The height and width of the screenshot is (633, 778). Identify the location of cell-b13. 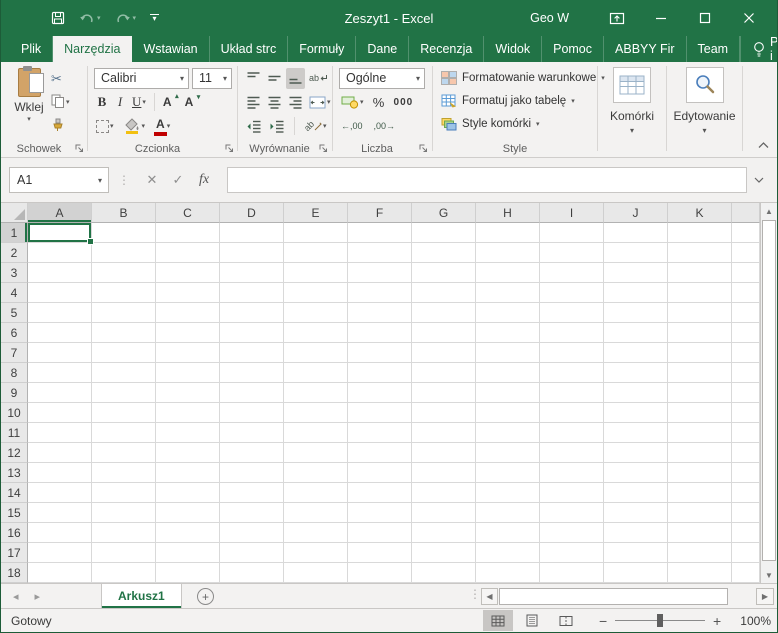
(124, 473).